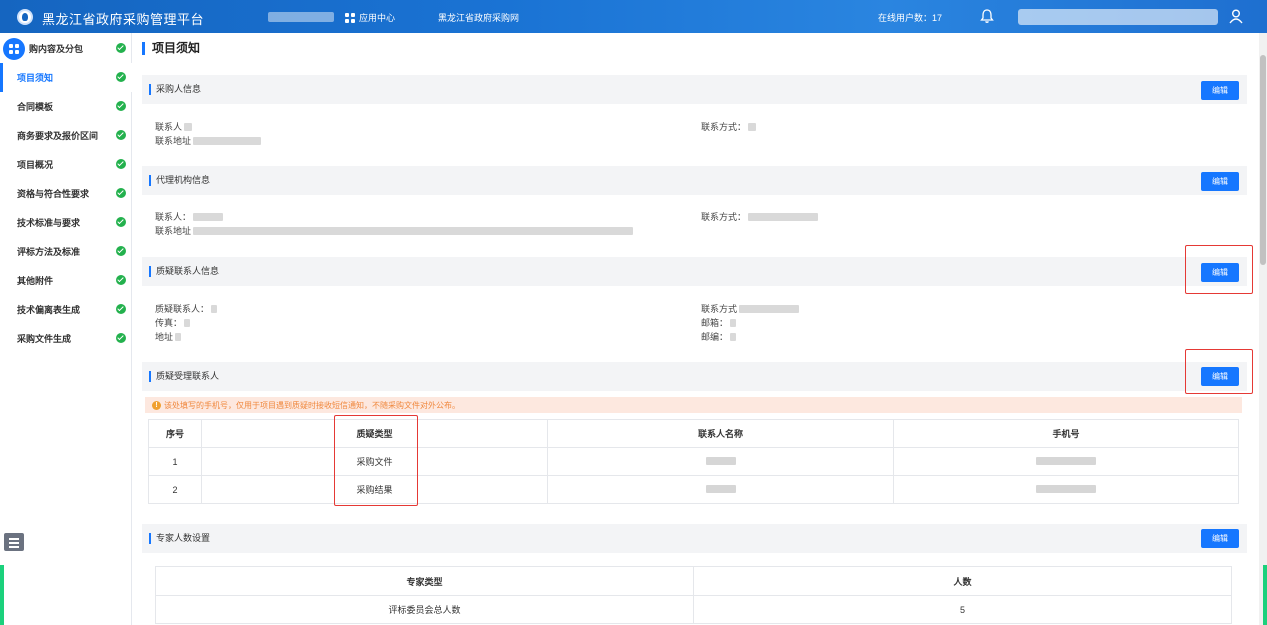 Image resolution: width=1267 pixels, height=625 pixels. Describe the element at coordinates (175, 89) in the screenshot. I see `section-title: 采购人信息` at that location.